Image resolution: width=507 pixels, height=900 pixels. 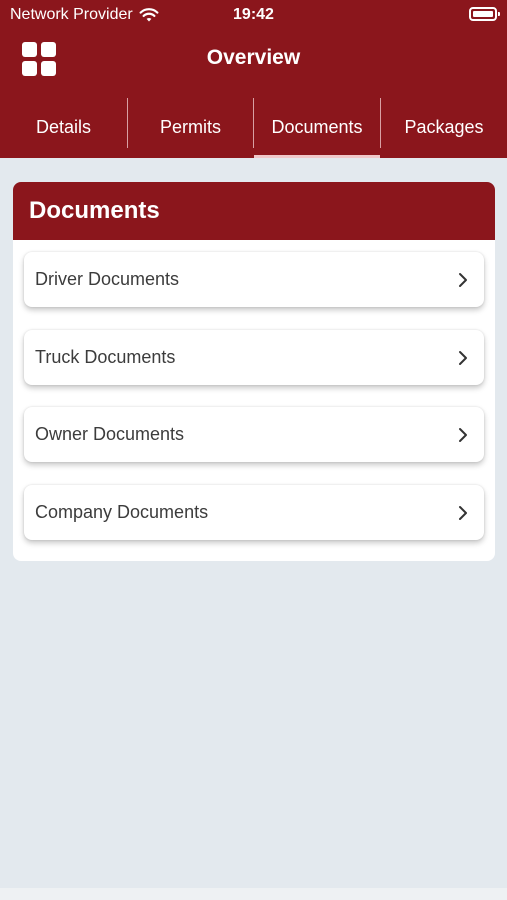 I want to click on driver-documents-row: Driver Documents, so click(x=254, y=279).